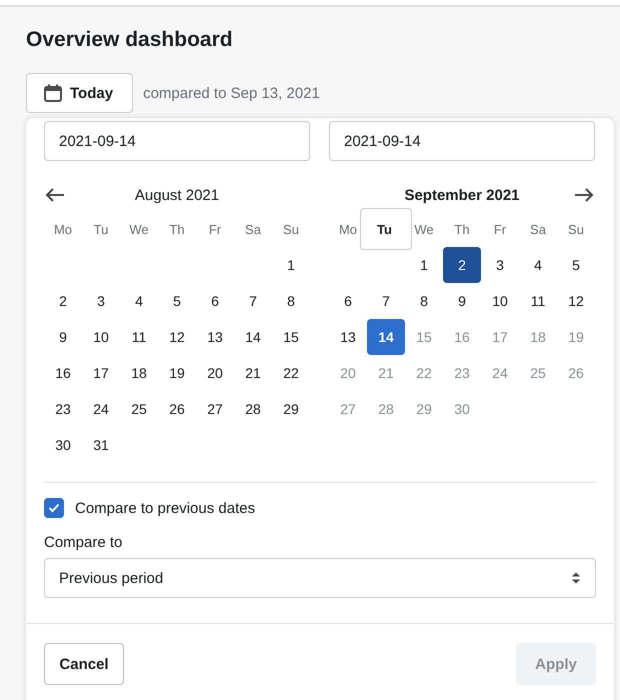  Describe the element at coordinates (320, 578) in the screenshot. I see `compare-select: Previous period` at that location.